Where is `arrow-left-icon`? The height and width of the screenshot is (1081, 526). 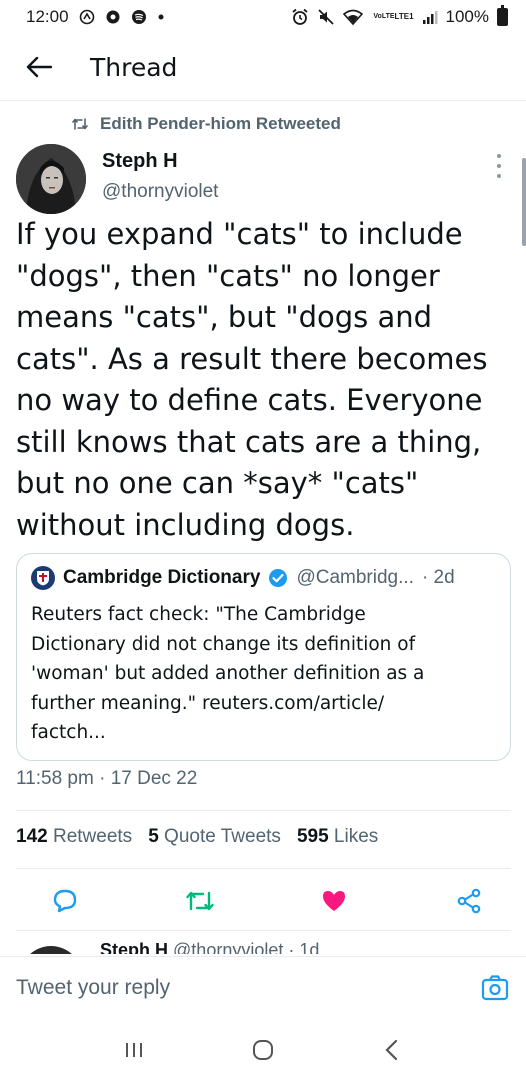
arrow-left-icon is located at coordinates (39, 67).